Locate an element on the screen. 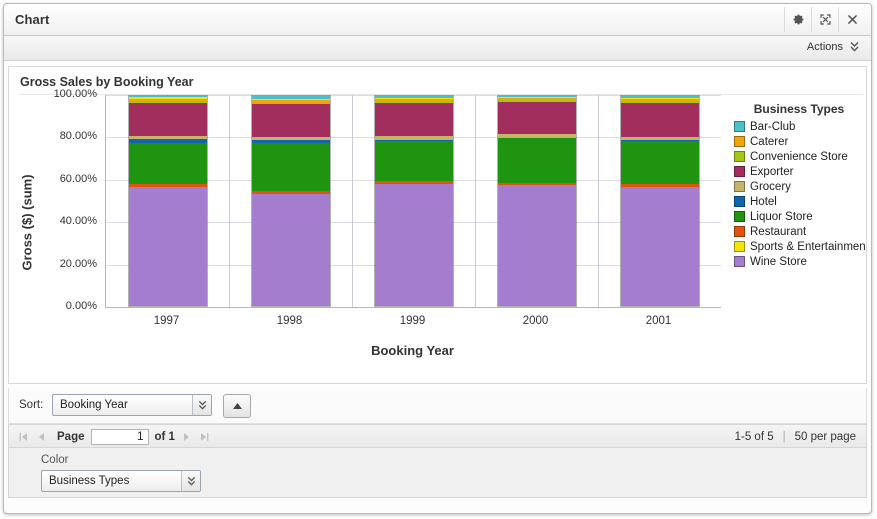  x-tick-label: 1998 is located at coordinates (289, 321).